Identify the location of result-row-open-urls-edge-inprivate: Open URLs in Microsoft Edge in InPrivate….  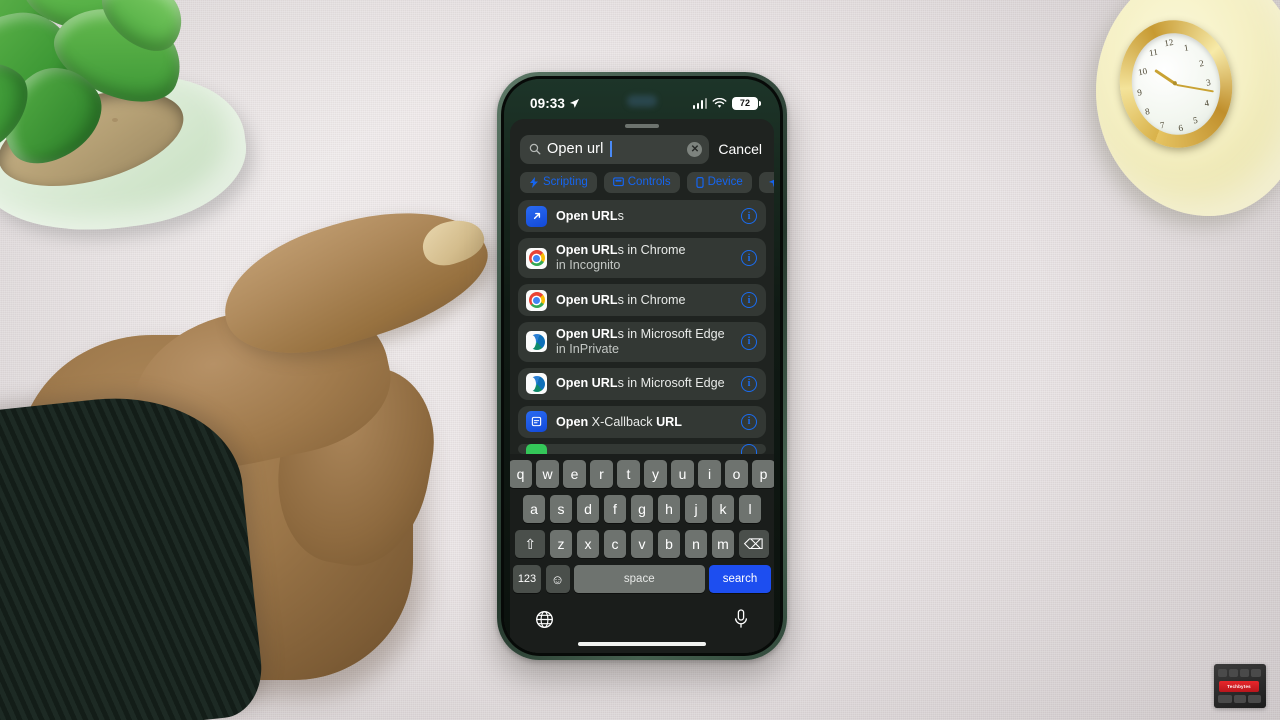
(642, 342).